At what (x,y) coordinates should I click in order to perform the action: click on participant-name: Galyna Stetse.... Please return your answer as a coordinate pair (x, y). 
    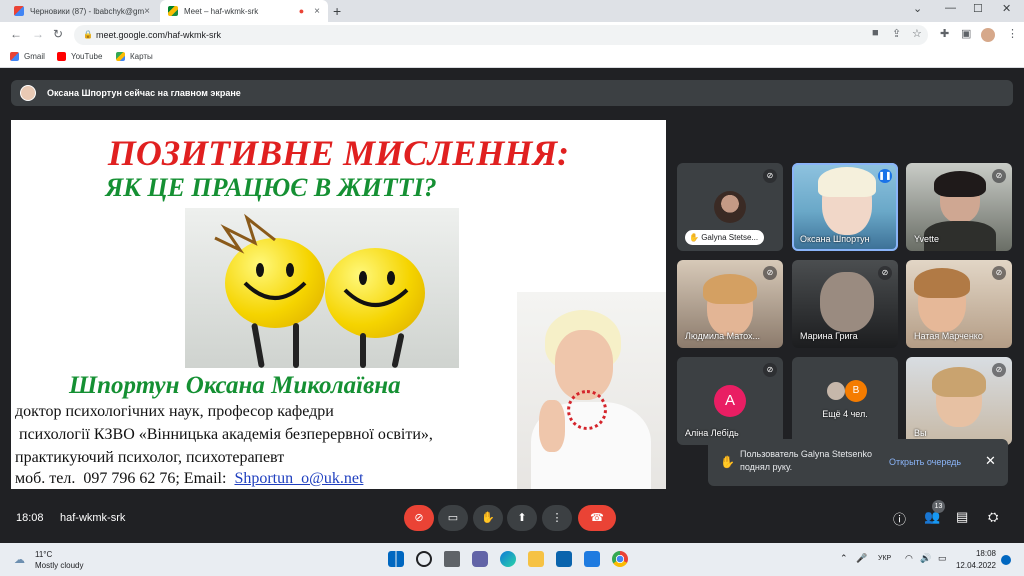
    Looking at the image, I should click on (730, 237).